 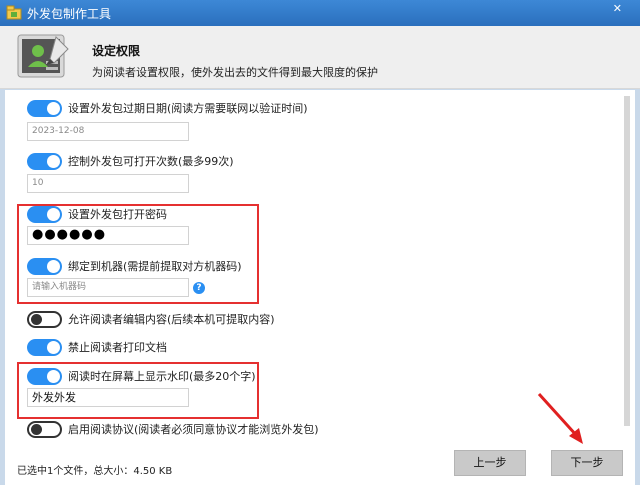 What do you see at coordinates (108, 183) in the screenshot?
I see `open-count-field: 10` at bounding box center [108, 183].